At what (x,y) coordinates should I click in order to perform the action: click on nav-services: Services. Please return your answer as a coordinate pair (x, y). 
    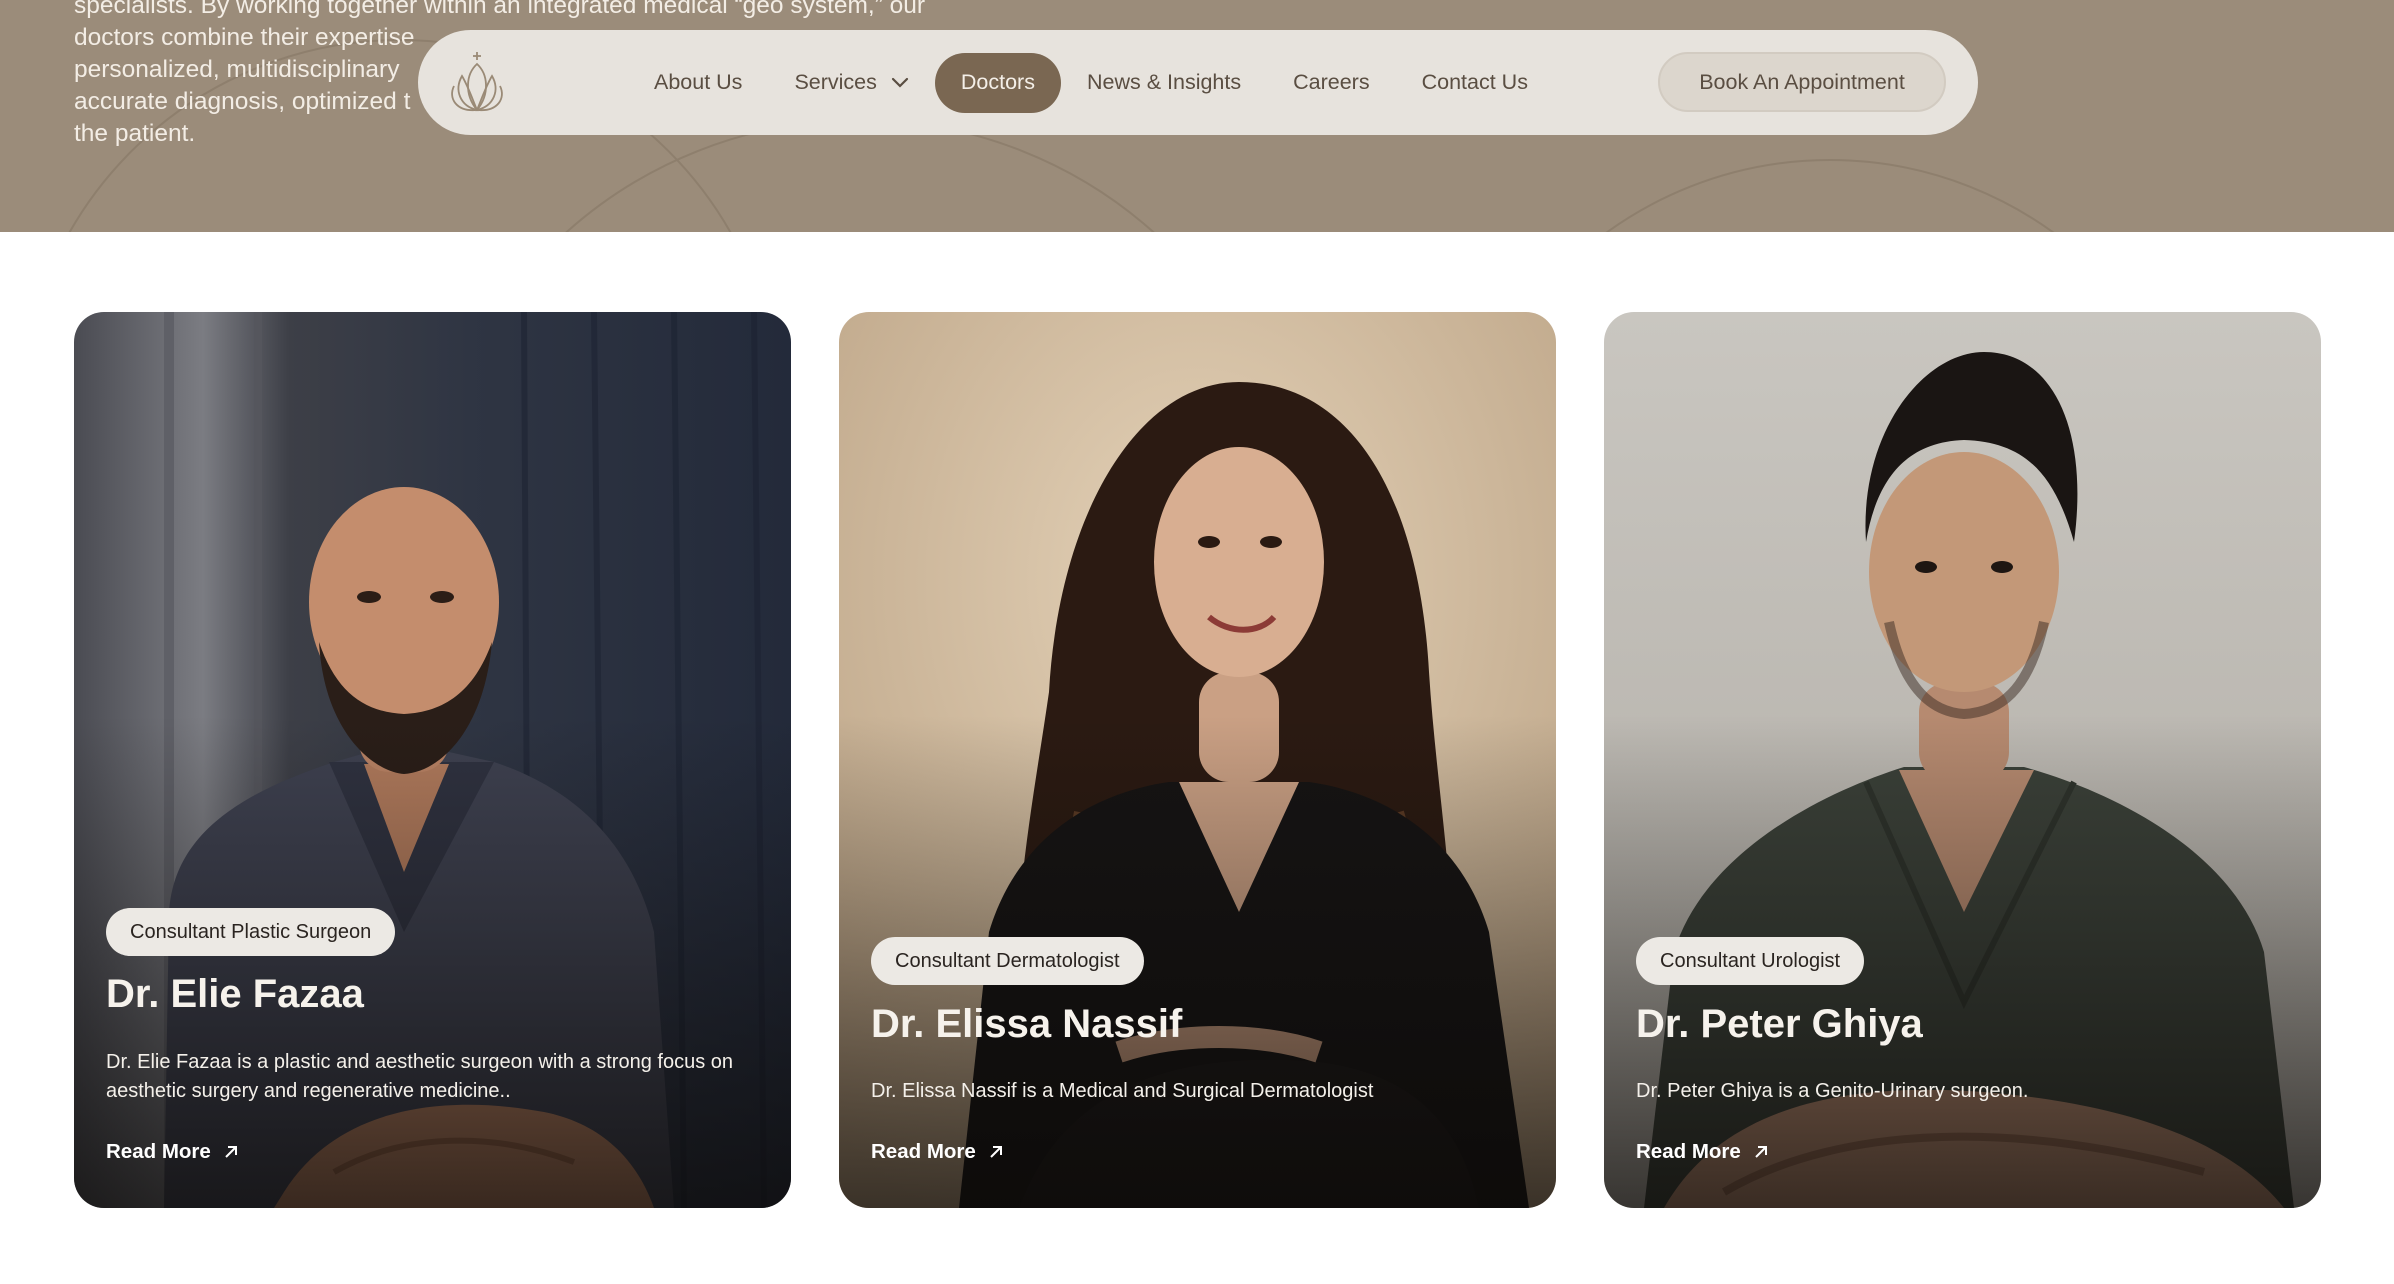
    Looking at the image, I should click on (851, 83).